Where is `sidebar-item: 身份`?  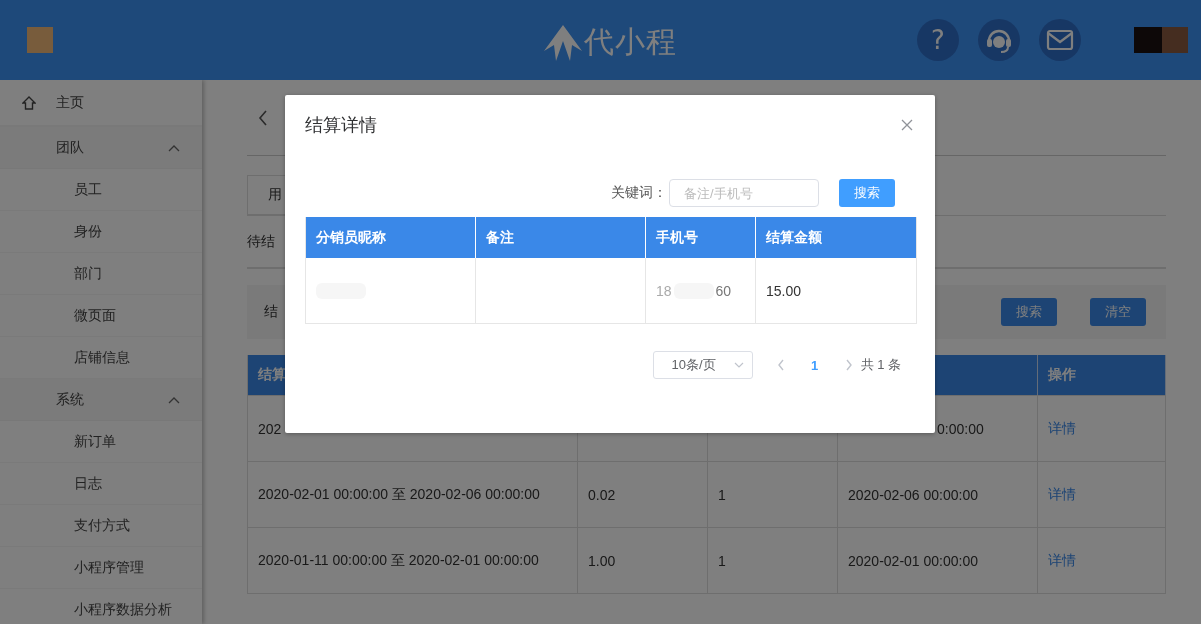 sidebar-item: 身份 is located at coordinates (101, 232).